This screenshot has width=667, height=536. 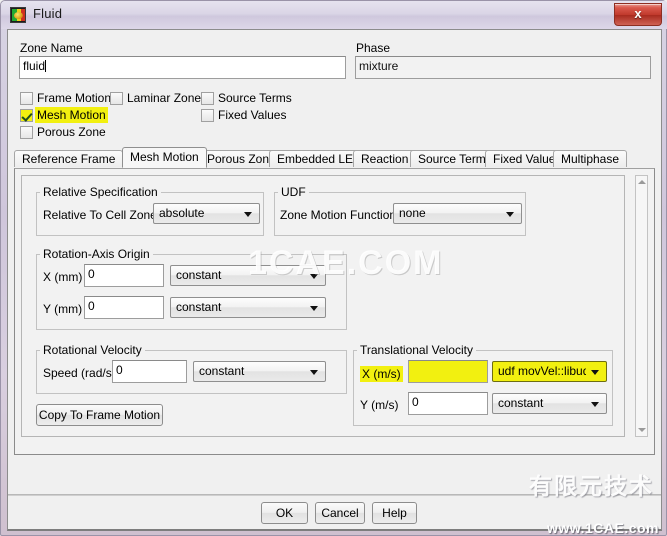 What do you see at coordinates (255, 98) in the screenshot?
I see `checkbox-label-source-terms: Source Terms` at bounding box center [255, 98].